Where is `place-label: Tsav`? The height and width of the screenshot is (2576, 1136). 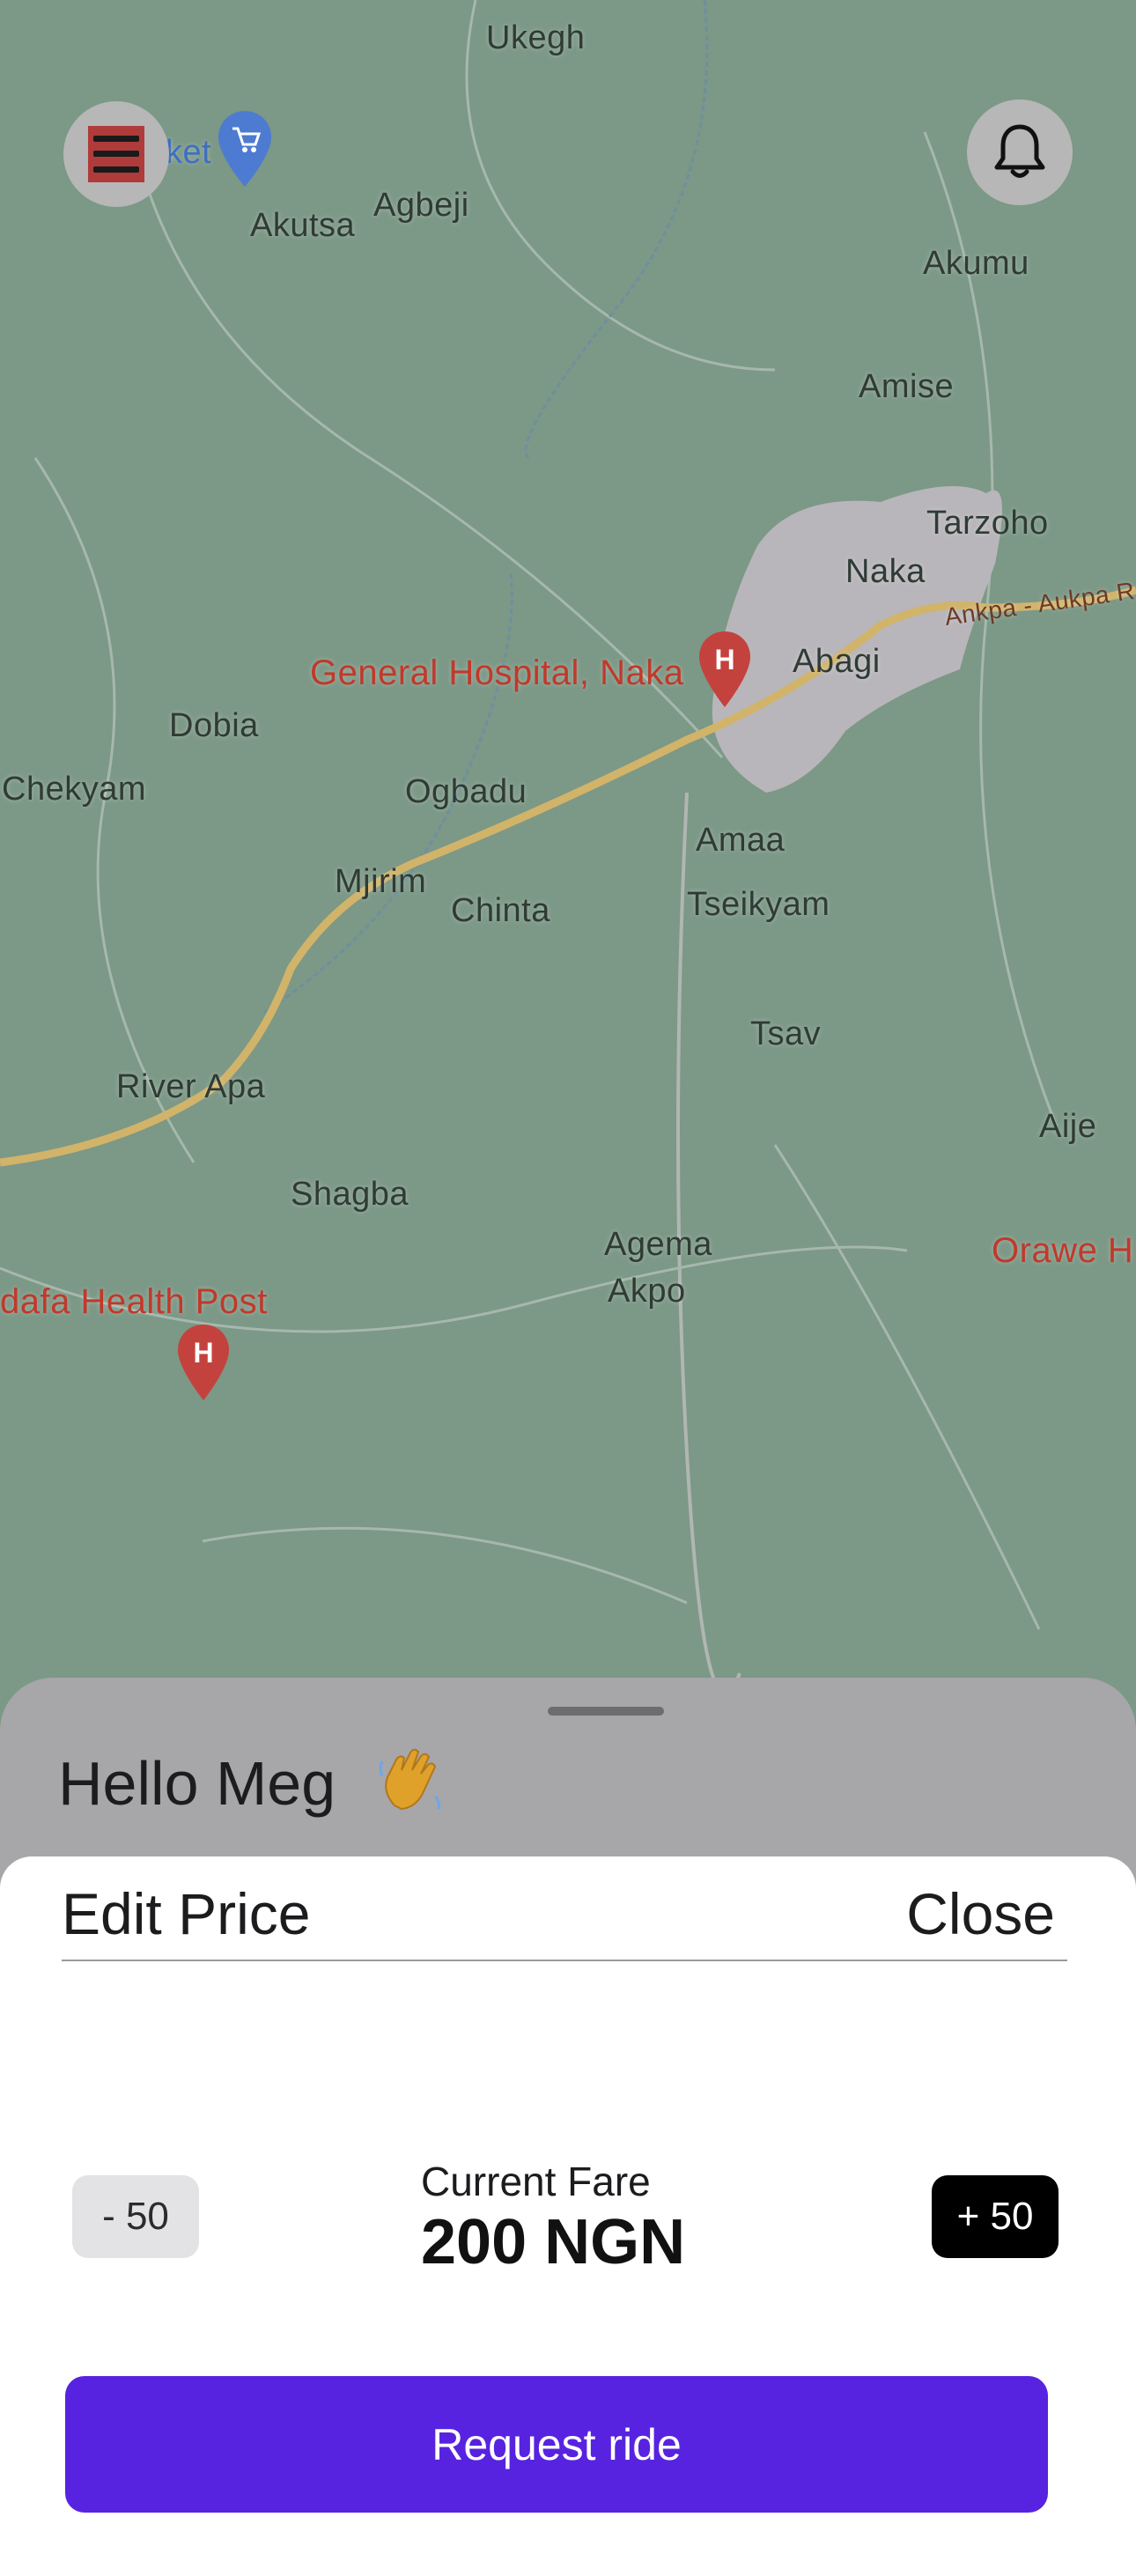 place-label: Tsav is located at coordinates (786, 1033).